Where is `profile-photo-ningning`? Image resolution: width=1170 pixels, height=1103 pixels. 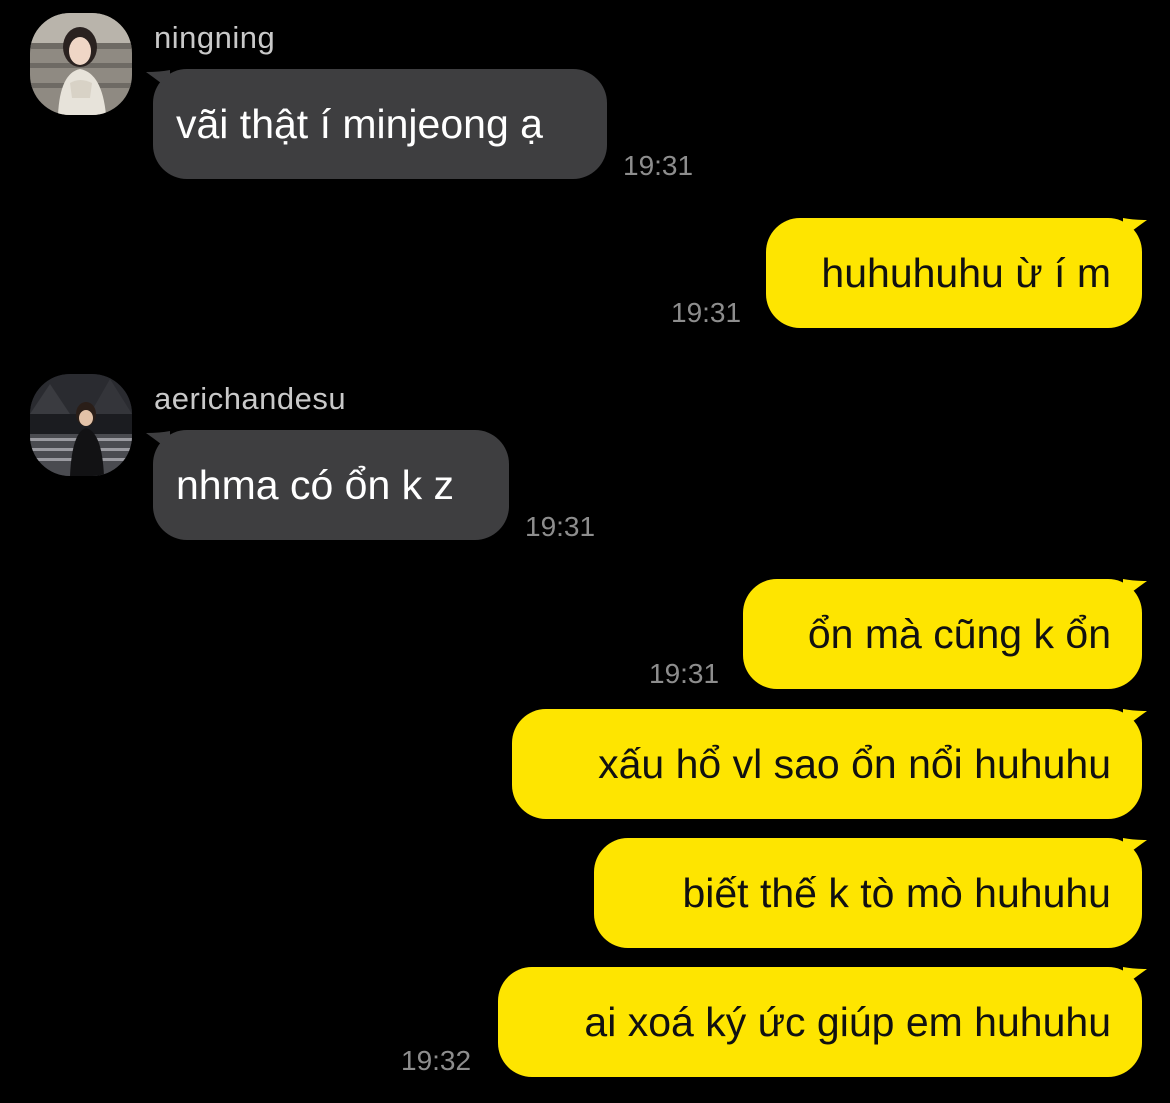
profile-photo-ningning is located at coordinates (81, 64).